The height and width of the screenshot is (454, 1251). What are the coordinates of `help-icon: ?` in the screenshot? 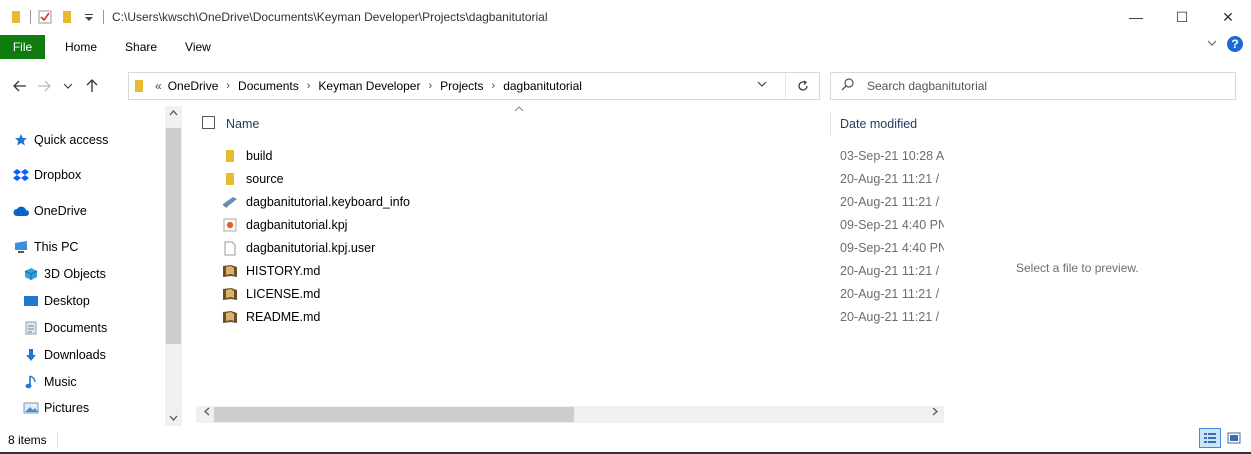 It's located at (1235, 44).